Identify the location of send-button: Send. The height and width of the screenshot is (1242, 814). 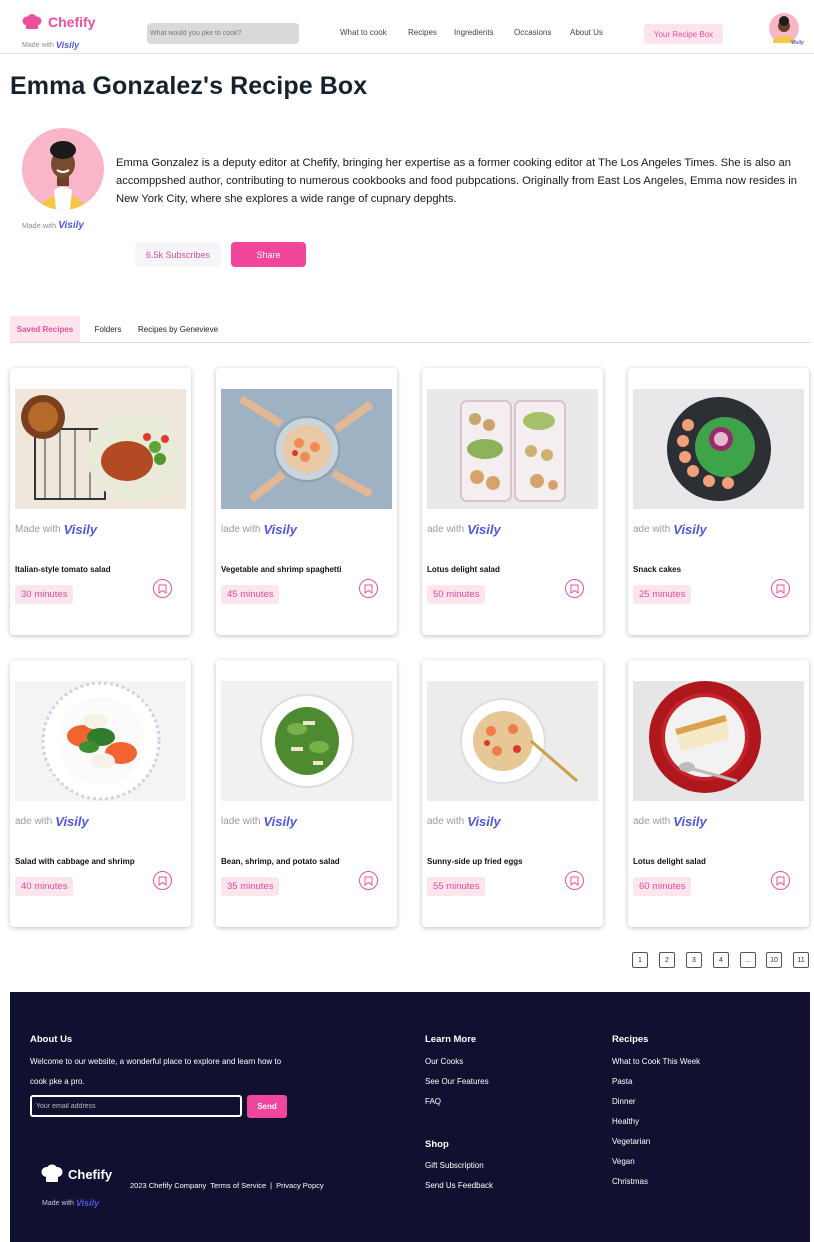
(267, 1106).